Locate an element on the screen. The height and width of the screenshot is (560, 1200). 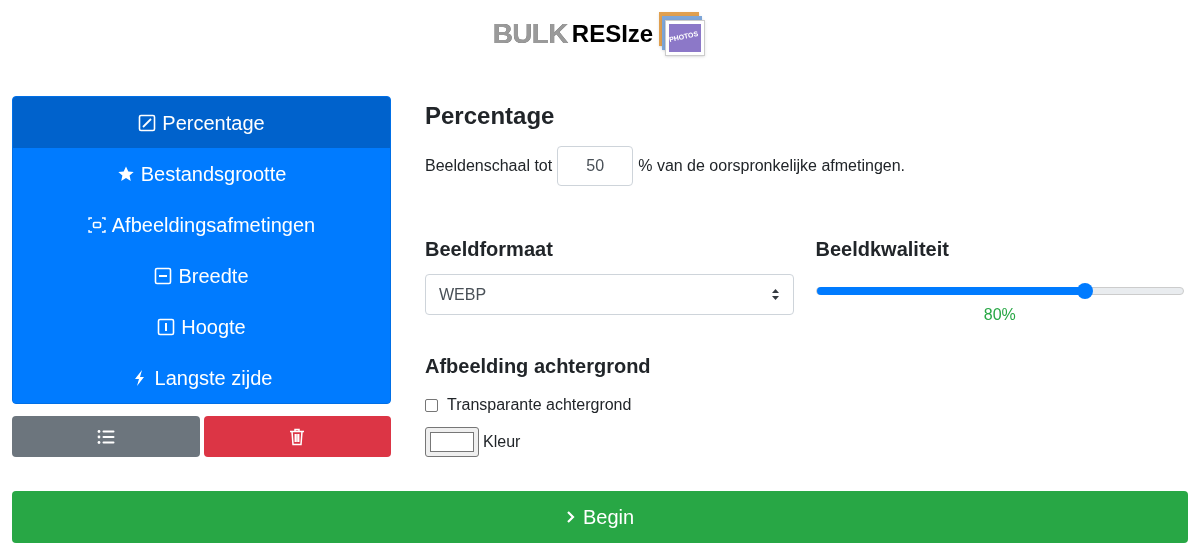
quality-label: Beeldkwaliteit is located at coordinates (882, 249).